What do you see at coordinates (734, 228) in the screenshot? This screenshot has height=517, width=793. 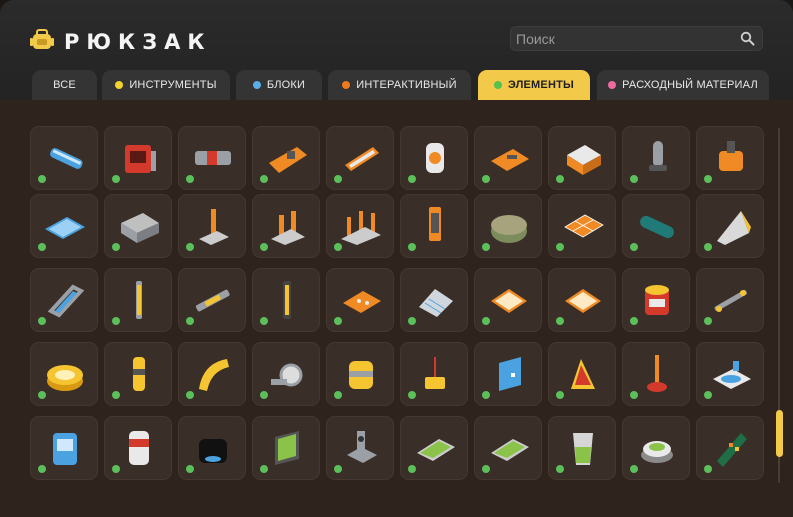 I see `wedge-icon` at bounding box center [734, 228].